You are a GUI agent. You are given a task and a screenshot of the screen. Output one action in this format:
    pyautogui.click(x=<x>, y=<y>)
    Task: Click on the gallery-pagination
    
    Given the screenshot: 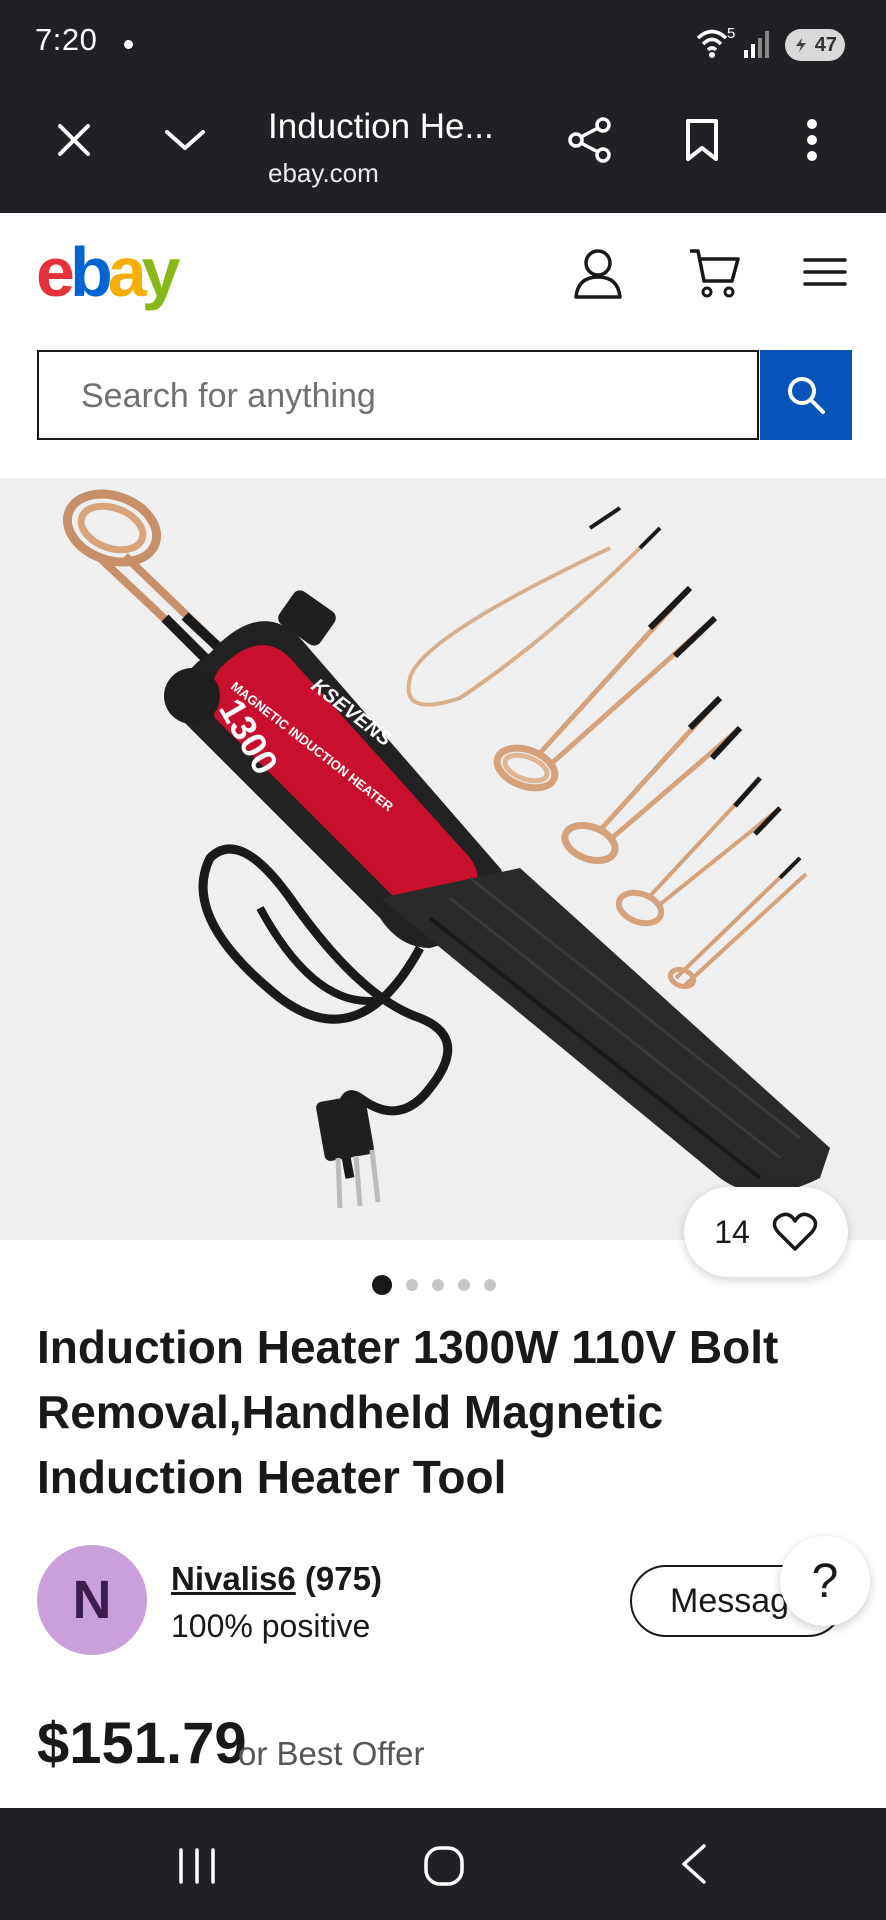 What is the action you would take?
    pyautogui.click(x=434, y=1285)
    